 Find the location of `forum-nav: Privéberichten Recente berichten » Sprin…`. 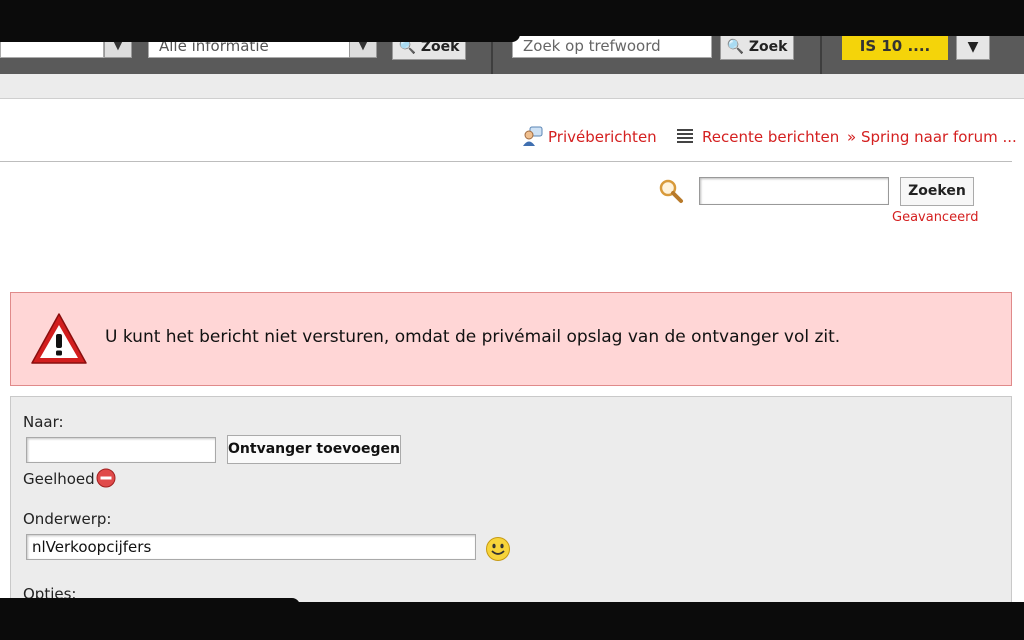

forum-nav: Privéberichten Recente berichten » Sprin… is located at coordinates (508, 137).